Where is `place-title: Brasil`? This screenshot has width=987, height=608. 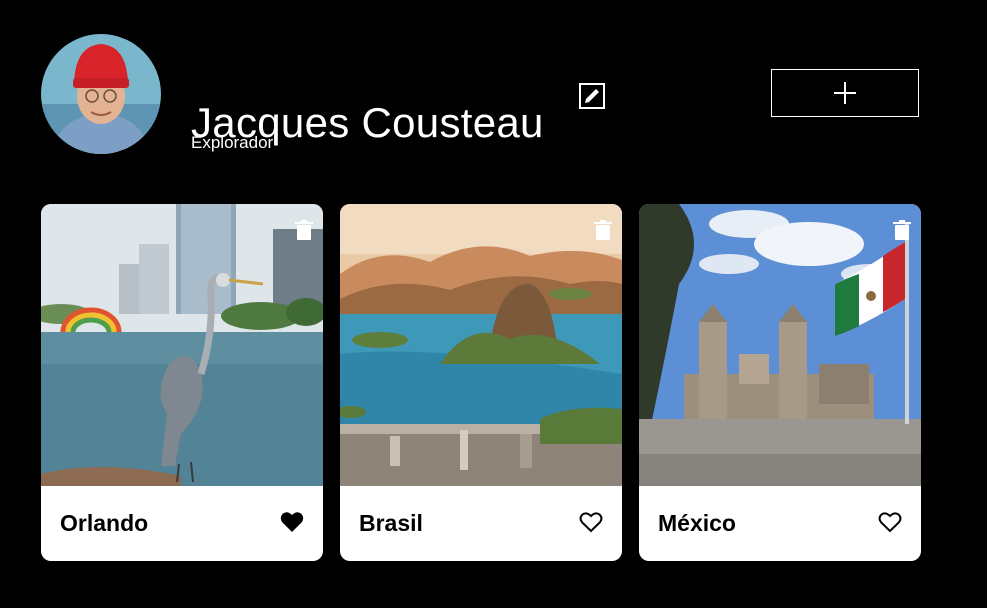 place-title: Brasil is located at coordinates (391, 523).